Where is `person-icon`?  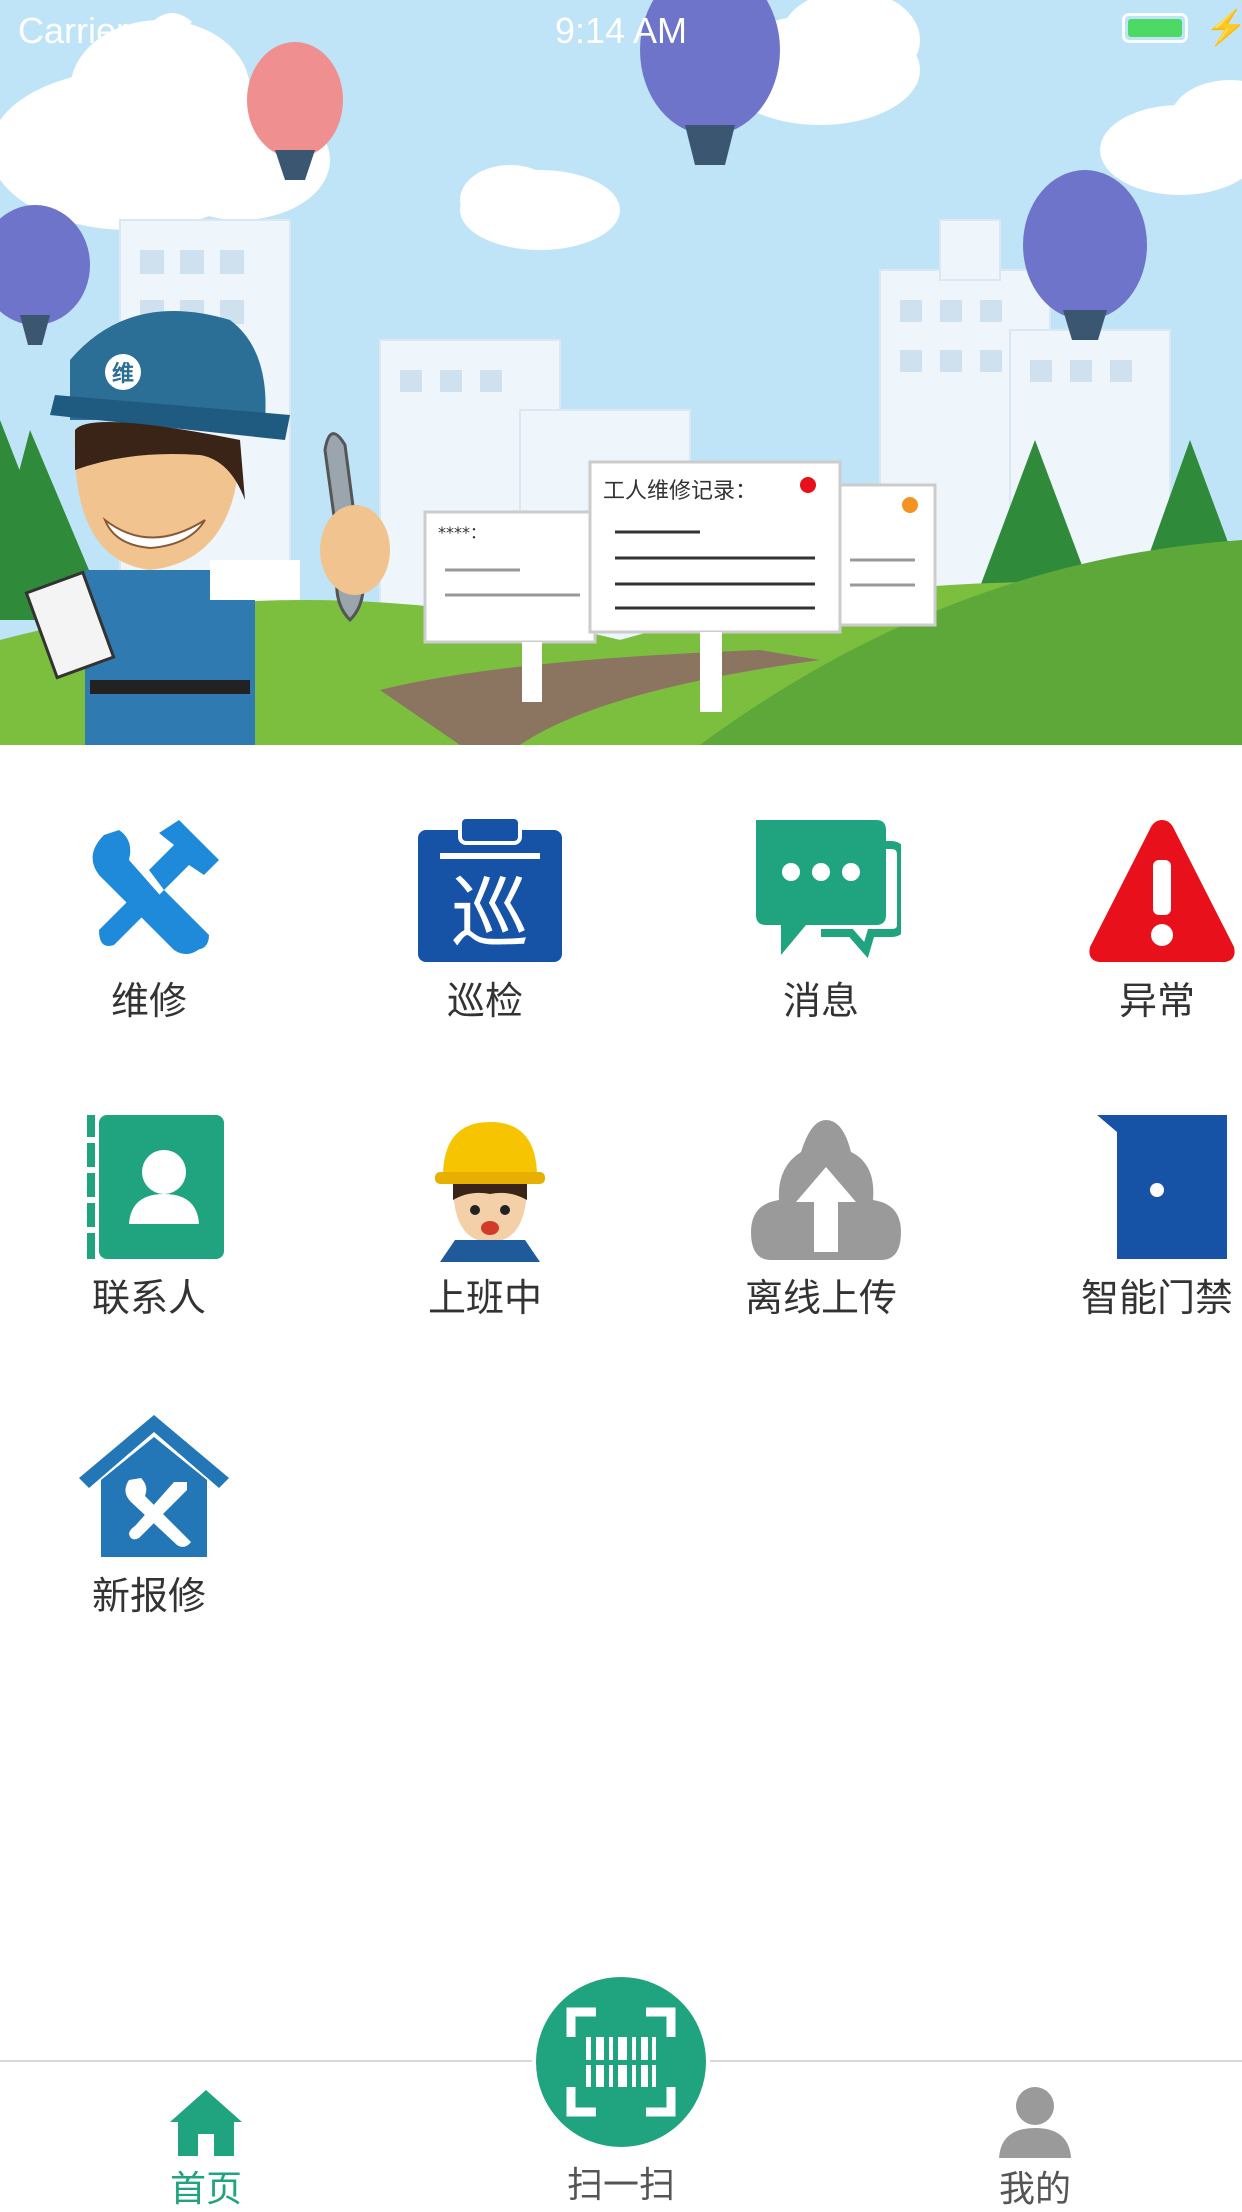
person-icon is located at coordinates (1035, 2122).